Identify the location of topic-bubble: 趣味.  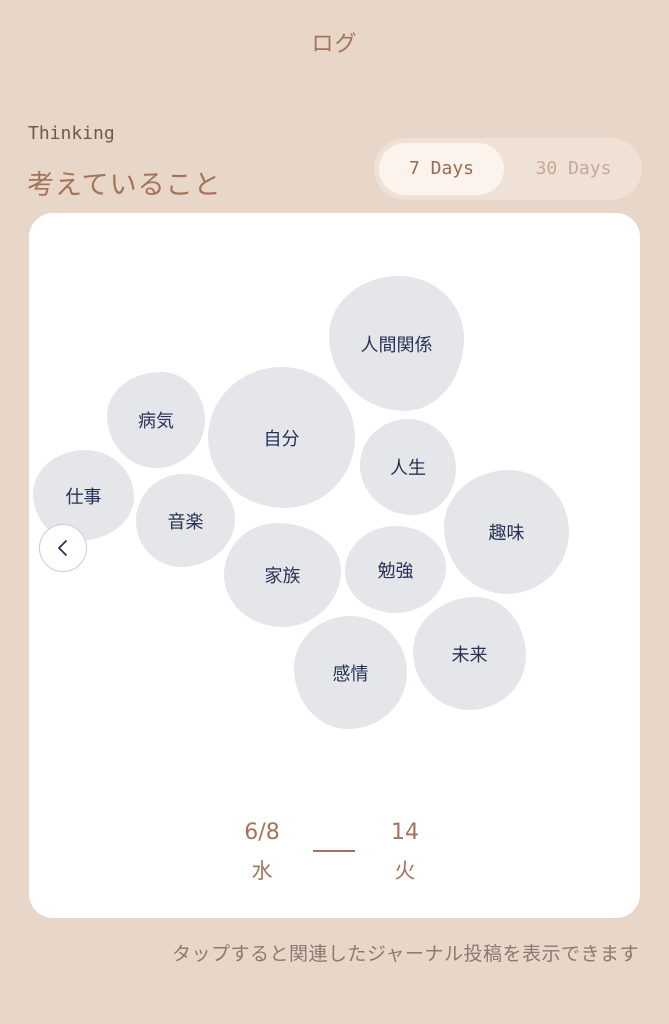
(506, 532).